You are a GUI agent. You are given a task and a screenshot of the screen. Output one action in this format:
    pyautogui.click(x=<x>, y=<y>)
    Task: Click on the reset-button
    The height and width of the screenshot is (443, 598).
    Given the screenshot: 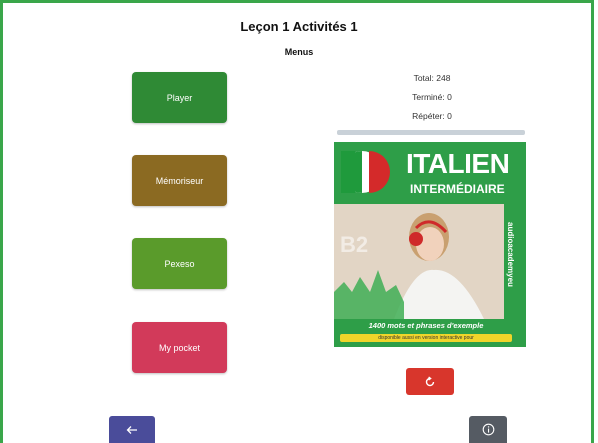 What is the action you would take?
    pyautogui.click(x=430, y=381)
    